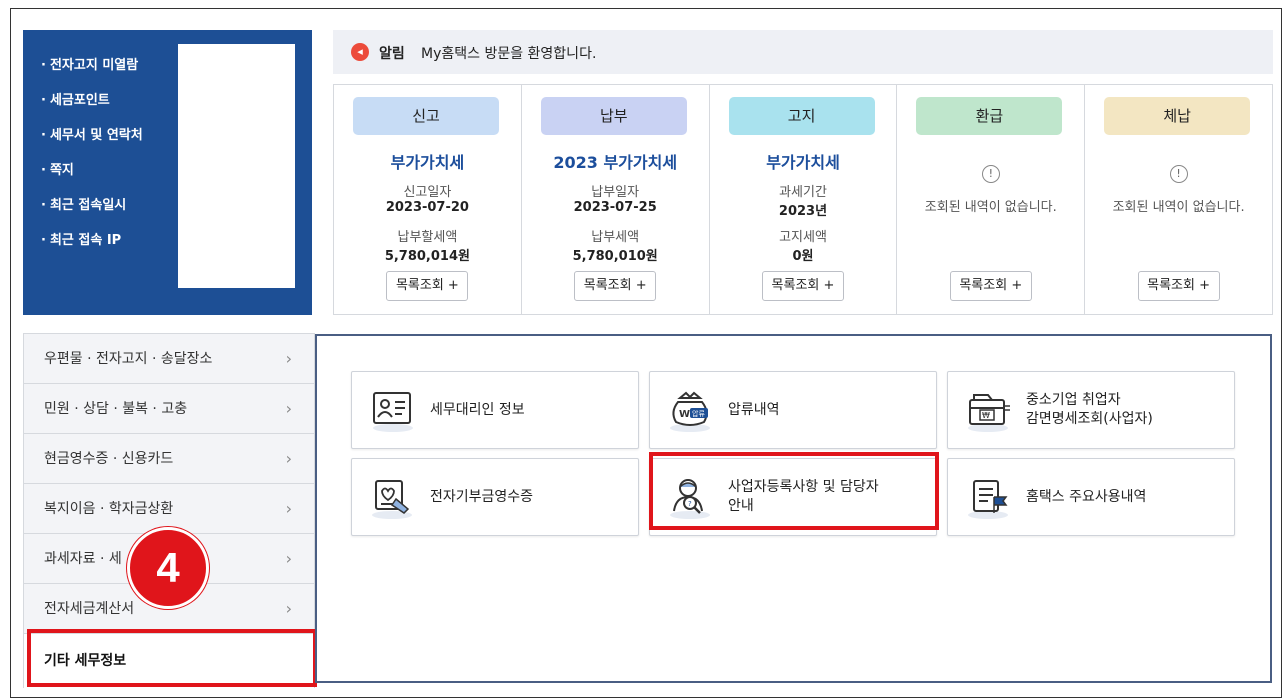 This screenshot has width=1284, height=700. I want to click on megaphone-icon: ◂, so click(360, 52).